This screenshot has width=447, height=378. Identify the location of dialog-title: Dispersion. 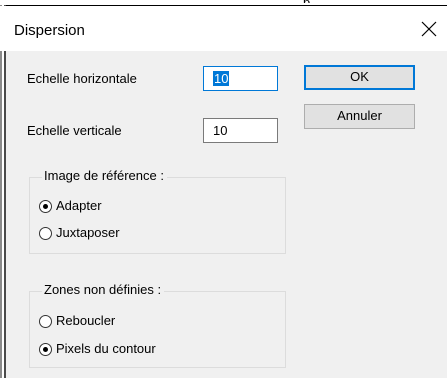
(49, 30).